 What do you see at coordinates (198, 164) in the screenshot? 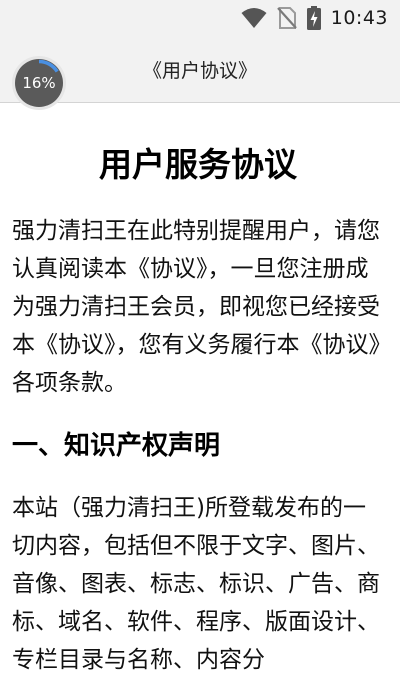
I see `document-title: 用户服务协议` at bounding box center [198, 164].